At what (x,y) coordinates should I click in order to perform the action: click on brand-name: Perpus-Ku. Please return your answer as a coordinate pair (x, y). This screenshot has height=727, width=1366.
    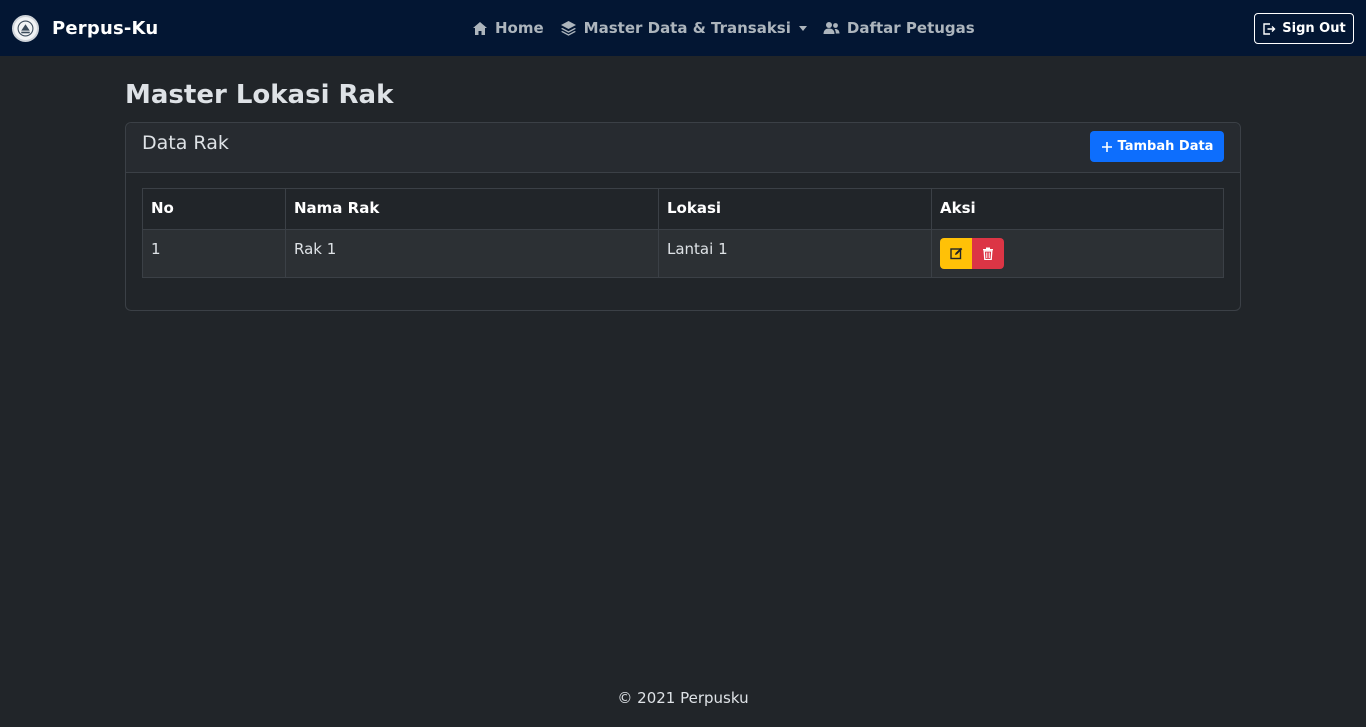
    Looking at the image, I should click on (105, 28).